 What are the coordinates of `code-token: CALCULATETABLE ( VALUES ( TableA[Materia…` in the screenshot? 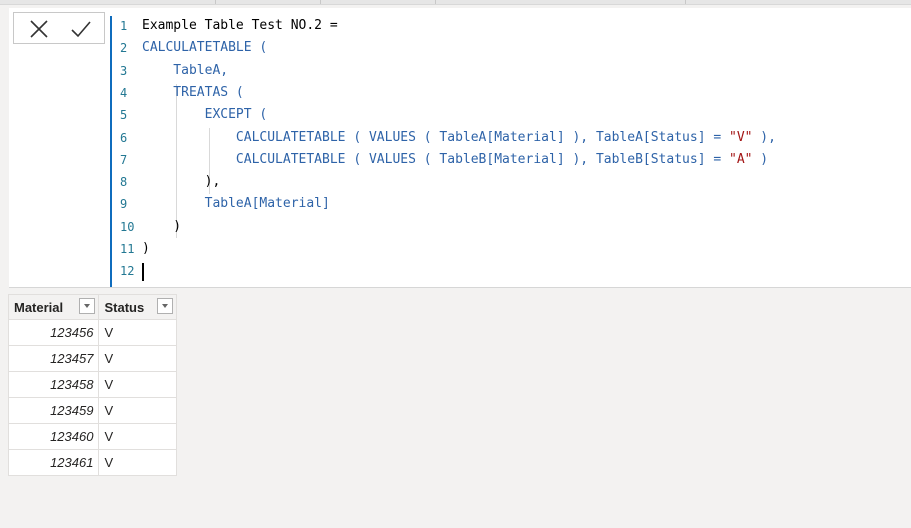 It's located at (435, 137).